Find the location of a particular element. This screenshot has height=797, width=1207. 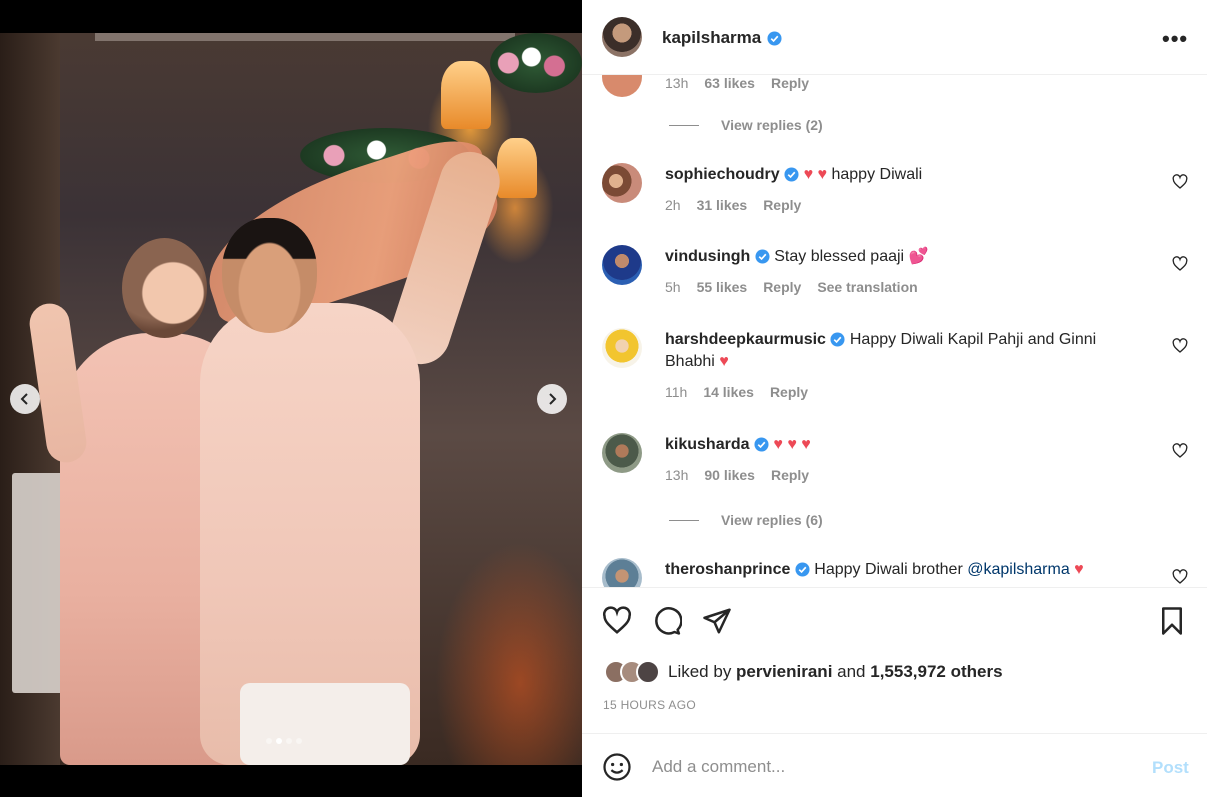

comment-likes: 90 likes is located at coordinates (729, 475).